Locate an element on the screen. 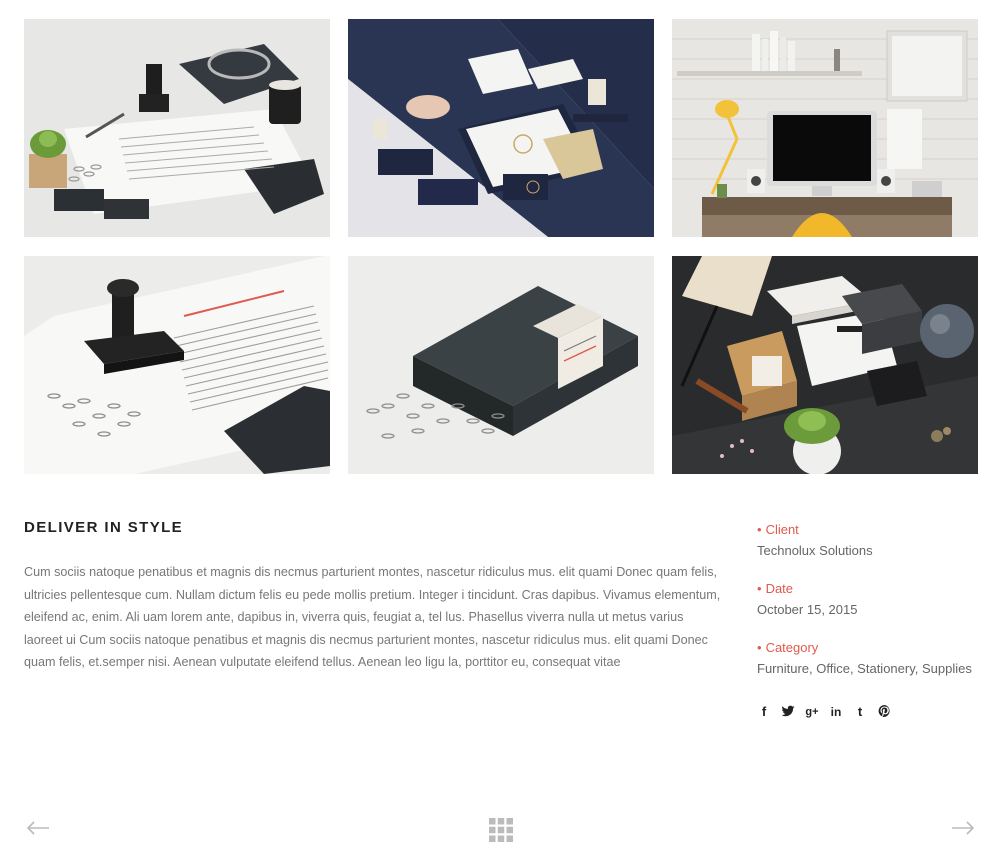 This screenshot has height=868, width=1000. gallery-image-letterhead-stamp-candle is located at coordinates (177, 128).